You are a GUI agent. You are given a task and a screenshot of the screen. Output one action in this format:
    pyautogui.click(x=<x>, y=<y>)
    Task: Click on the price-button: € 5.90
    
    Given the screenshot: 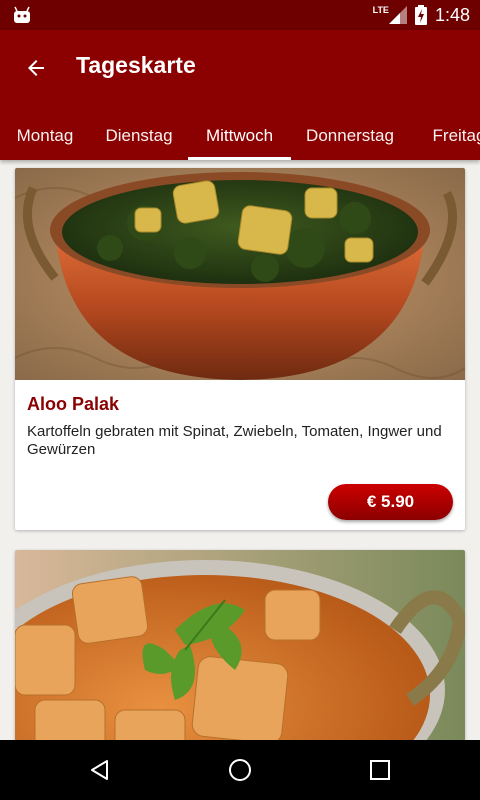 What is the action you would take?
    pyautogui.click(x=390, y=502)
    